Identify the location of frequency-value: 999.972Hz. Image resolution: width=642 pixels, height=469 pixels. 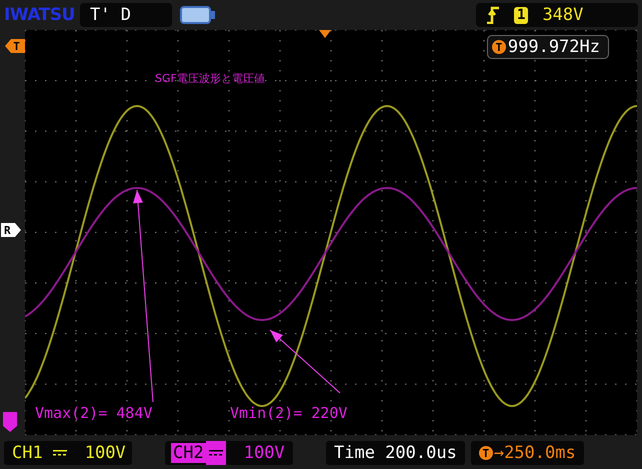
(554, 47).